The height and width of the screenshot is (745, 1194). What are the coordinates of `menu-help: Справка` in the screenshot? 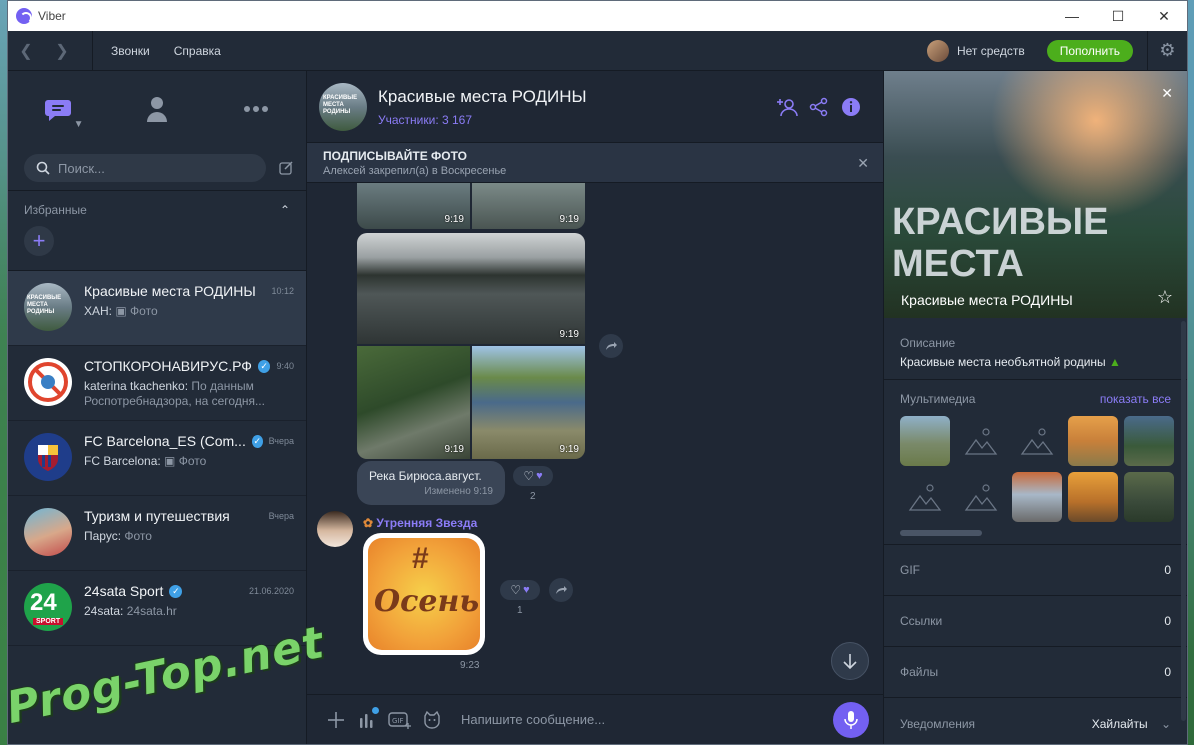 It's located at (197, 51).